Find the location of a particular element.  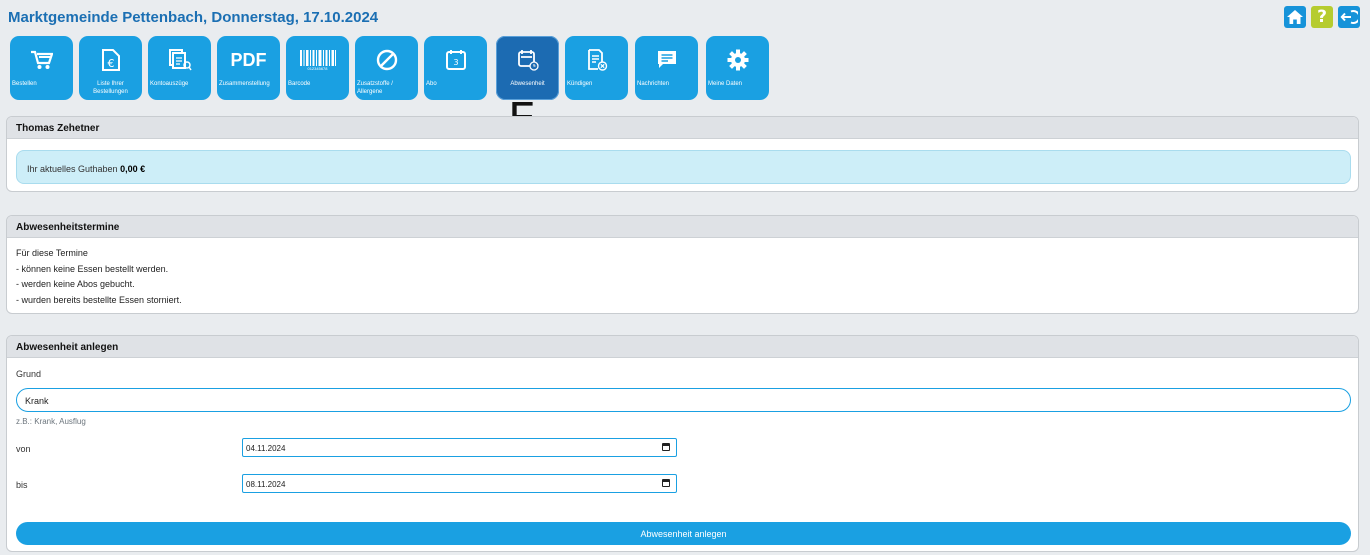

nav-label: Zusatzstoffe / Allergene is located at coordinates (375, 88).